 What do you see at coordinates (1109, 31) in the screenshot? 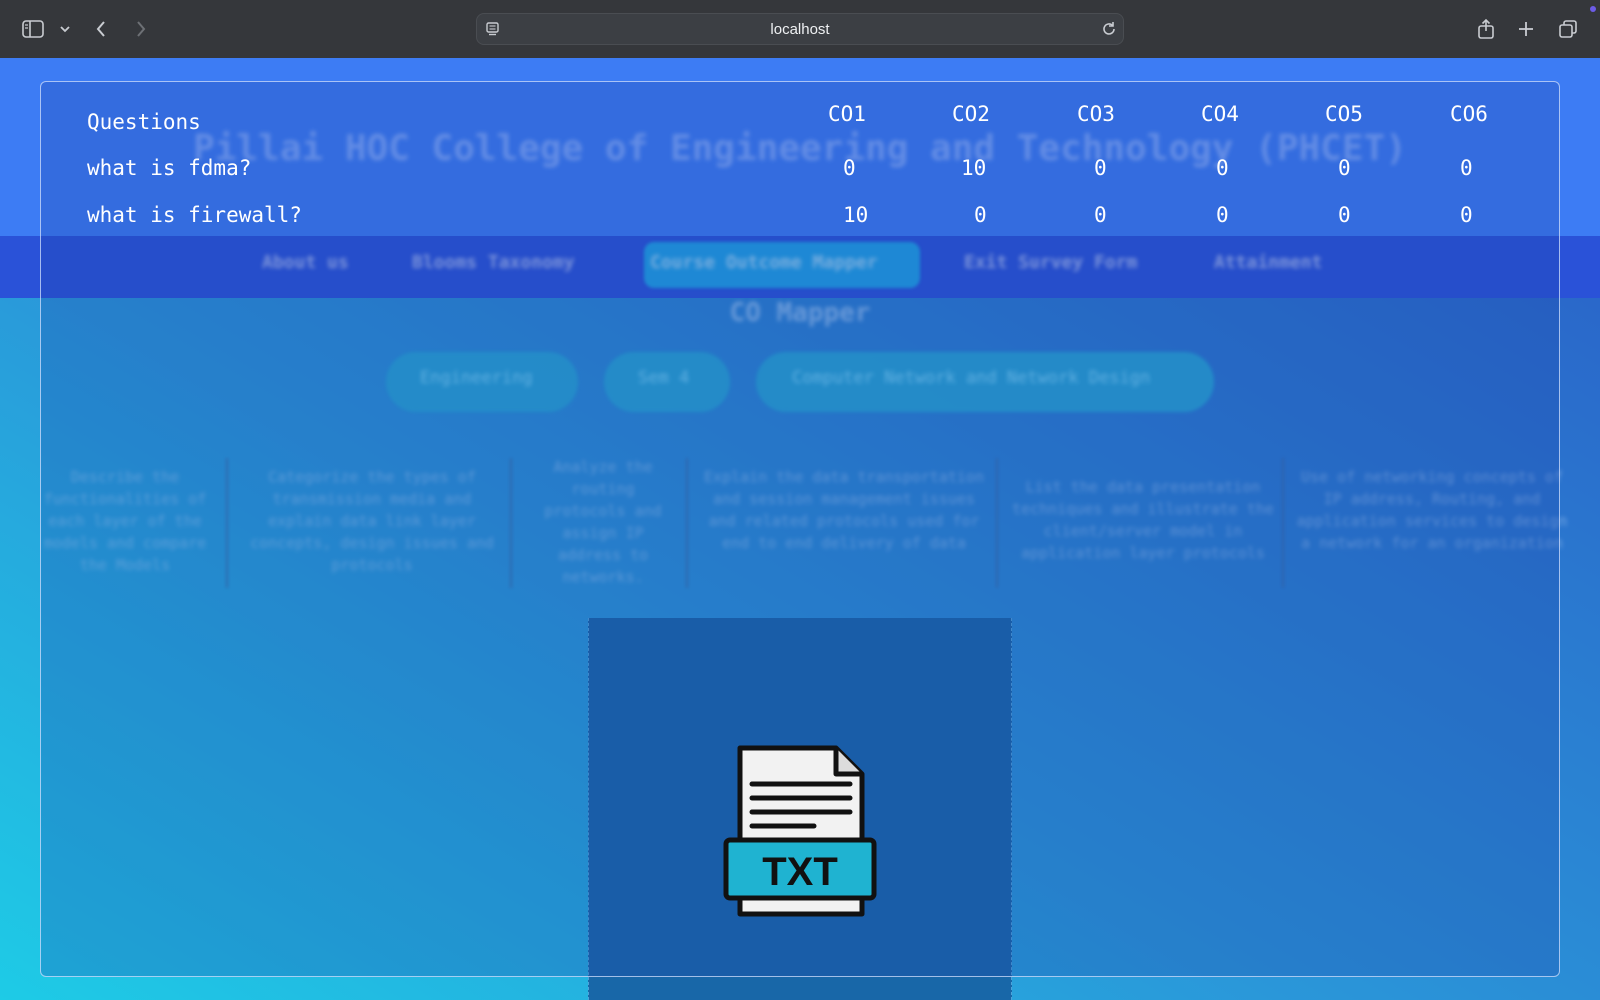
I see `reload-icon` at bounding box center [1109, 31].